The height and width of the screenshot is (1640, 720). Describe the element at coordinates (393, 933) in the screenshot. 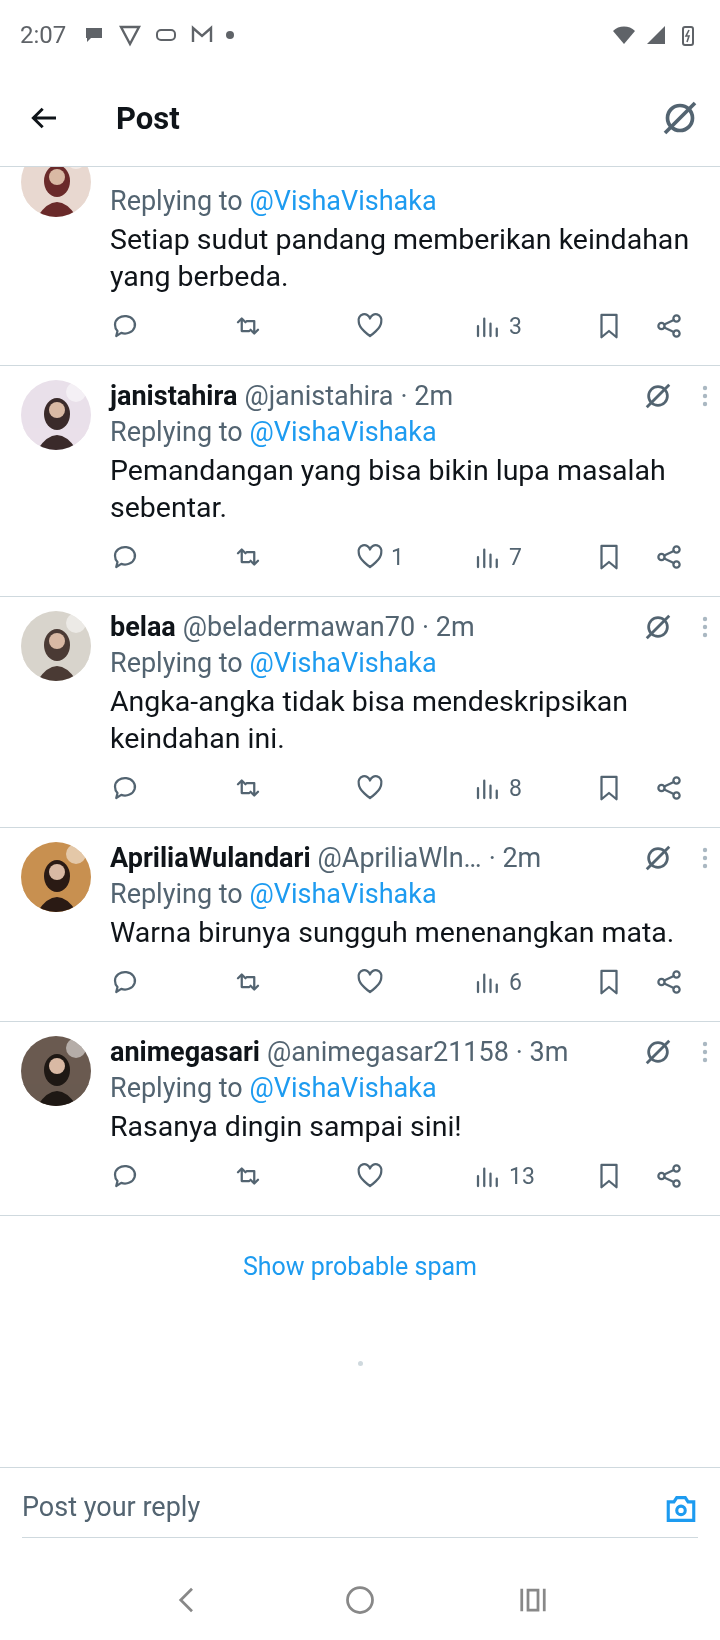

I see `reply-text: Warna birunya sungguh menenangkan mata.` at that location.